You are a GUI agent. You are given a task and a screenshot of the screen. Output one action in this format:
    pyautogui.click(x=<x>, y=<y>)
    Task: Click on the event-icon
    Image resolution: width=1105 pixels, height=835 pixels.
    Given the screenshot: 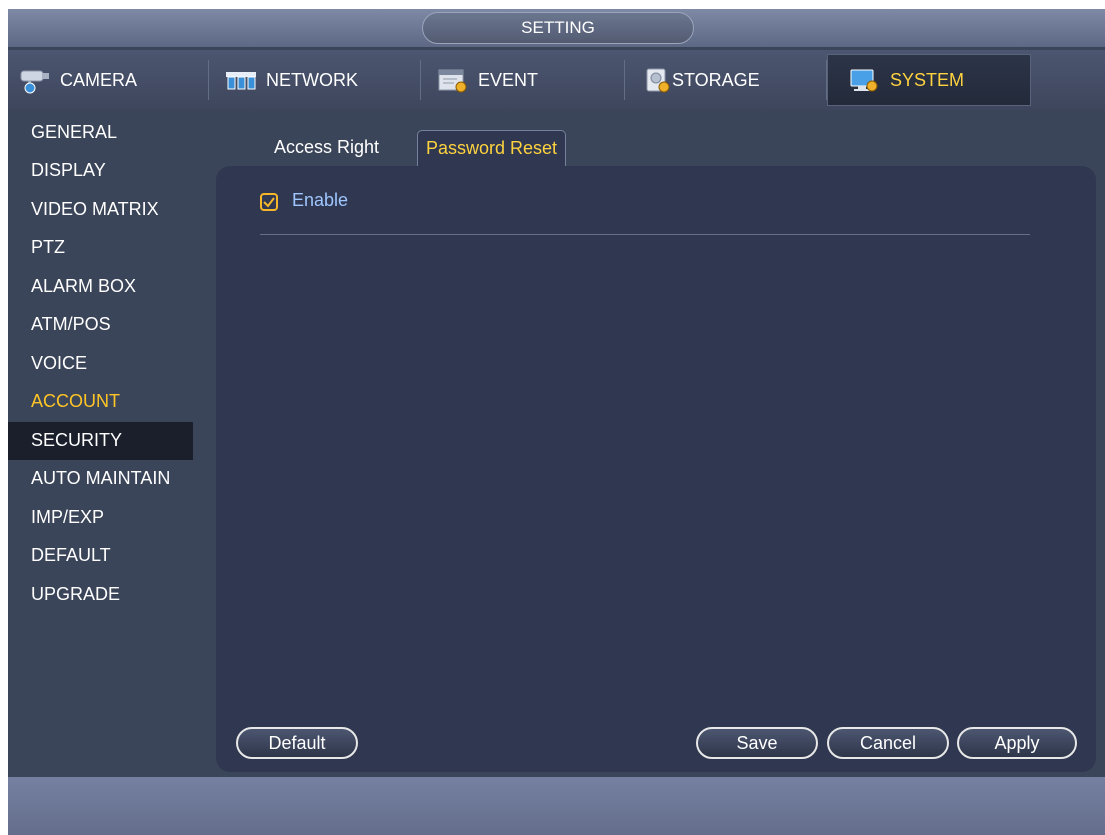 What is the action you would take?
    pyautogui.click(x=453, y=80)
    